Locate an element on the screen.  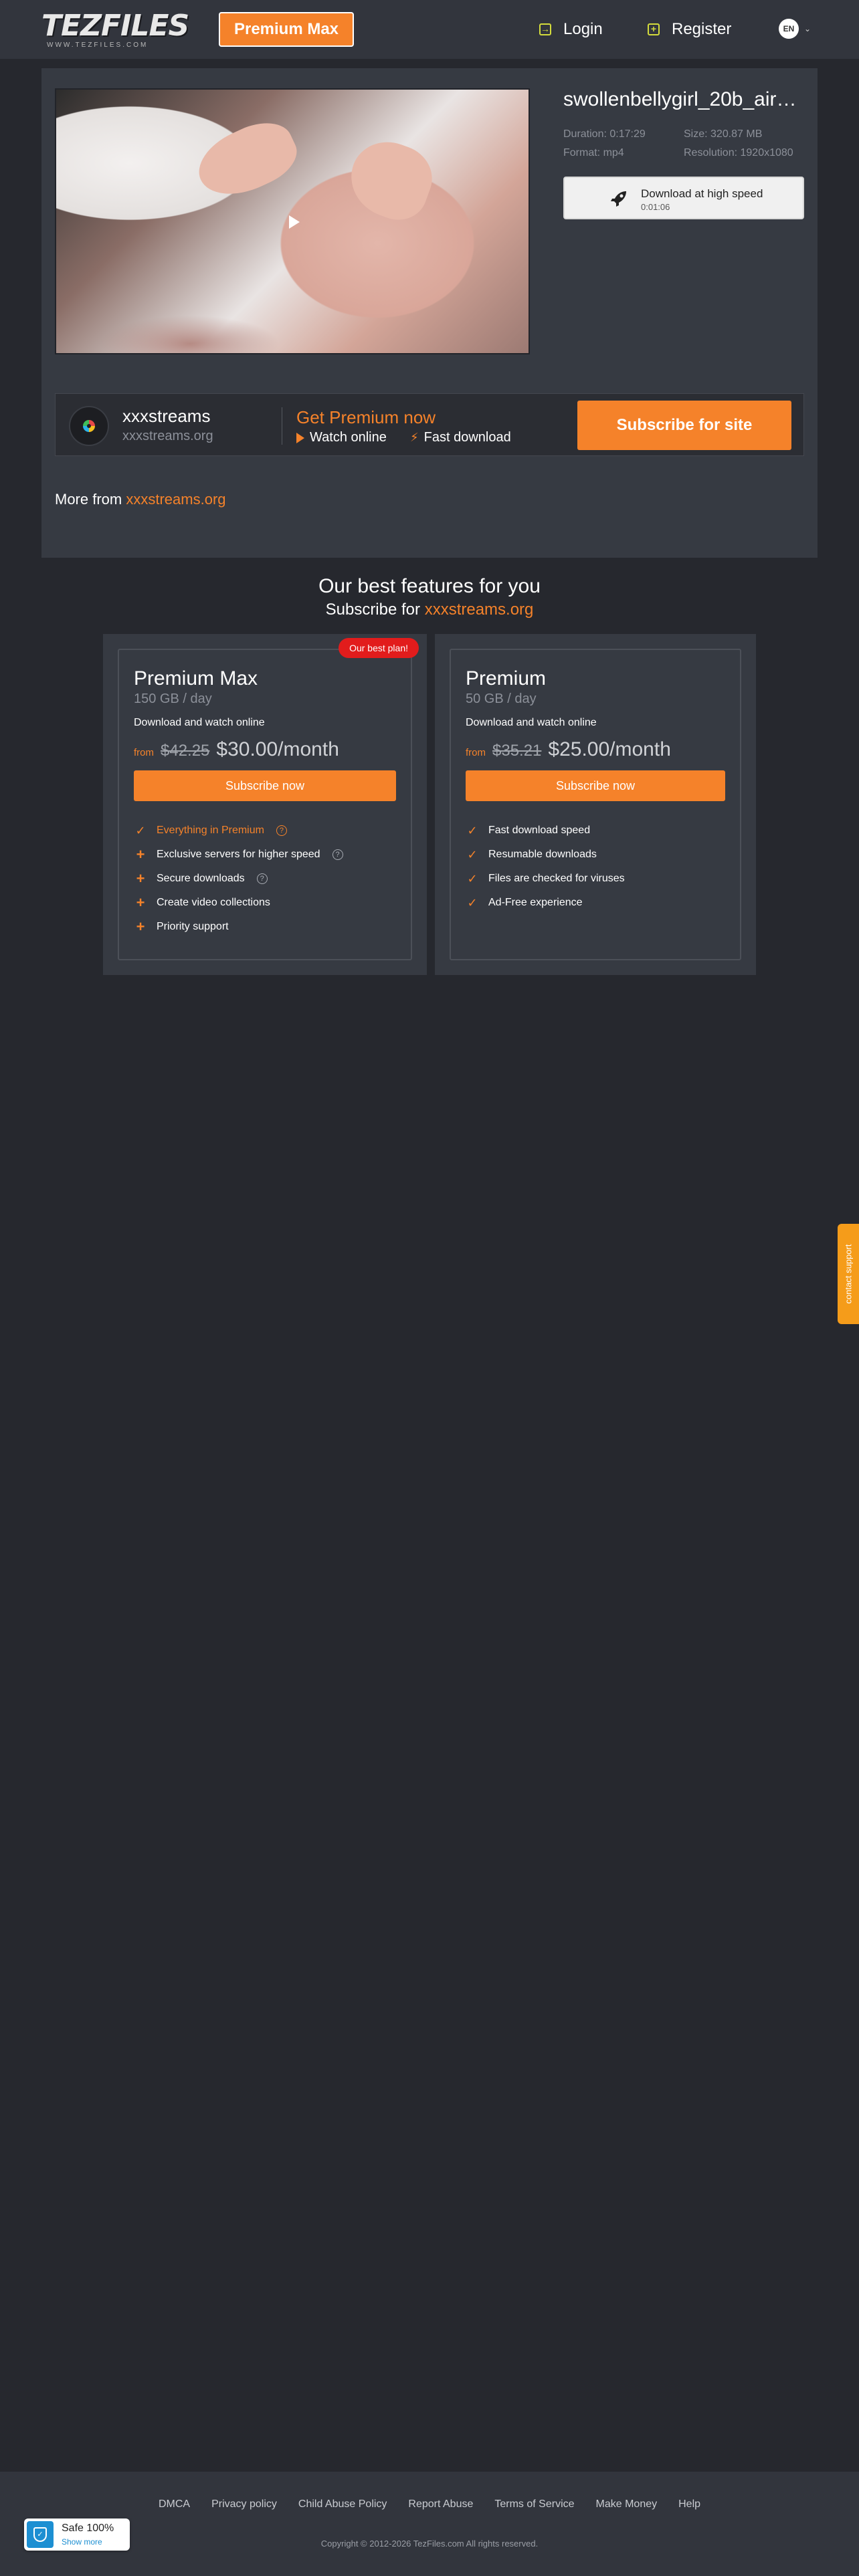
contact-support-label: contact support is located at coordinates (848, 1274).